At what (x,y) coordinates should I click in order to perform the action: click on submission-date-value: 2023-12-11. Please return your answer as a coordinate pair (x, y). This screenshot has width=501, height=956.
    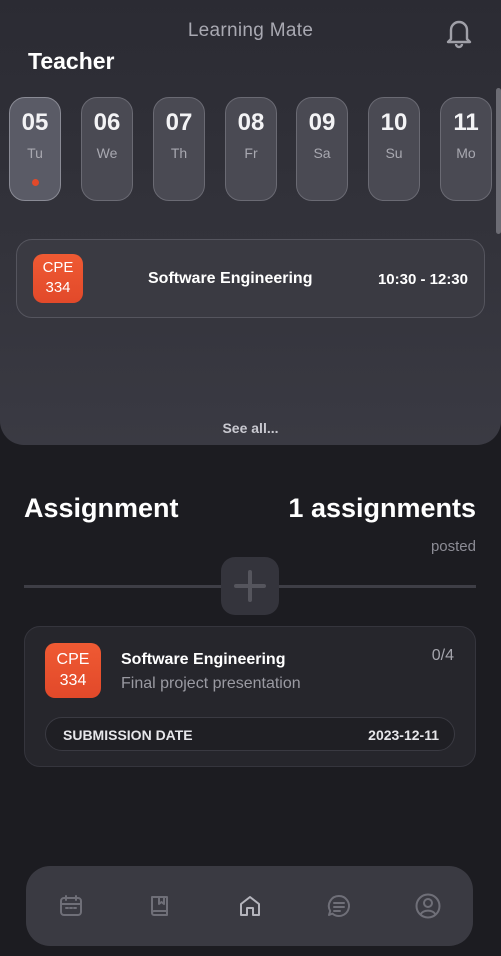
    Looking at the image, I should click on (403, 735).